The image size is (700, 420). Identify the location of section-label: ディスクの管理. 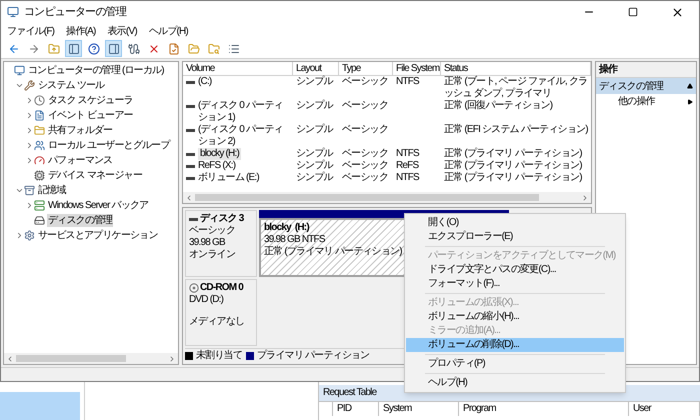
(632, 87).